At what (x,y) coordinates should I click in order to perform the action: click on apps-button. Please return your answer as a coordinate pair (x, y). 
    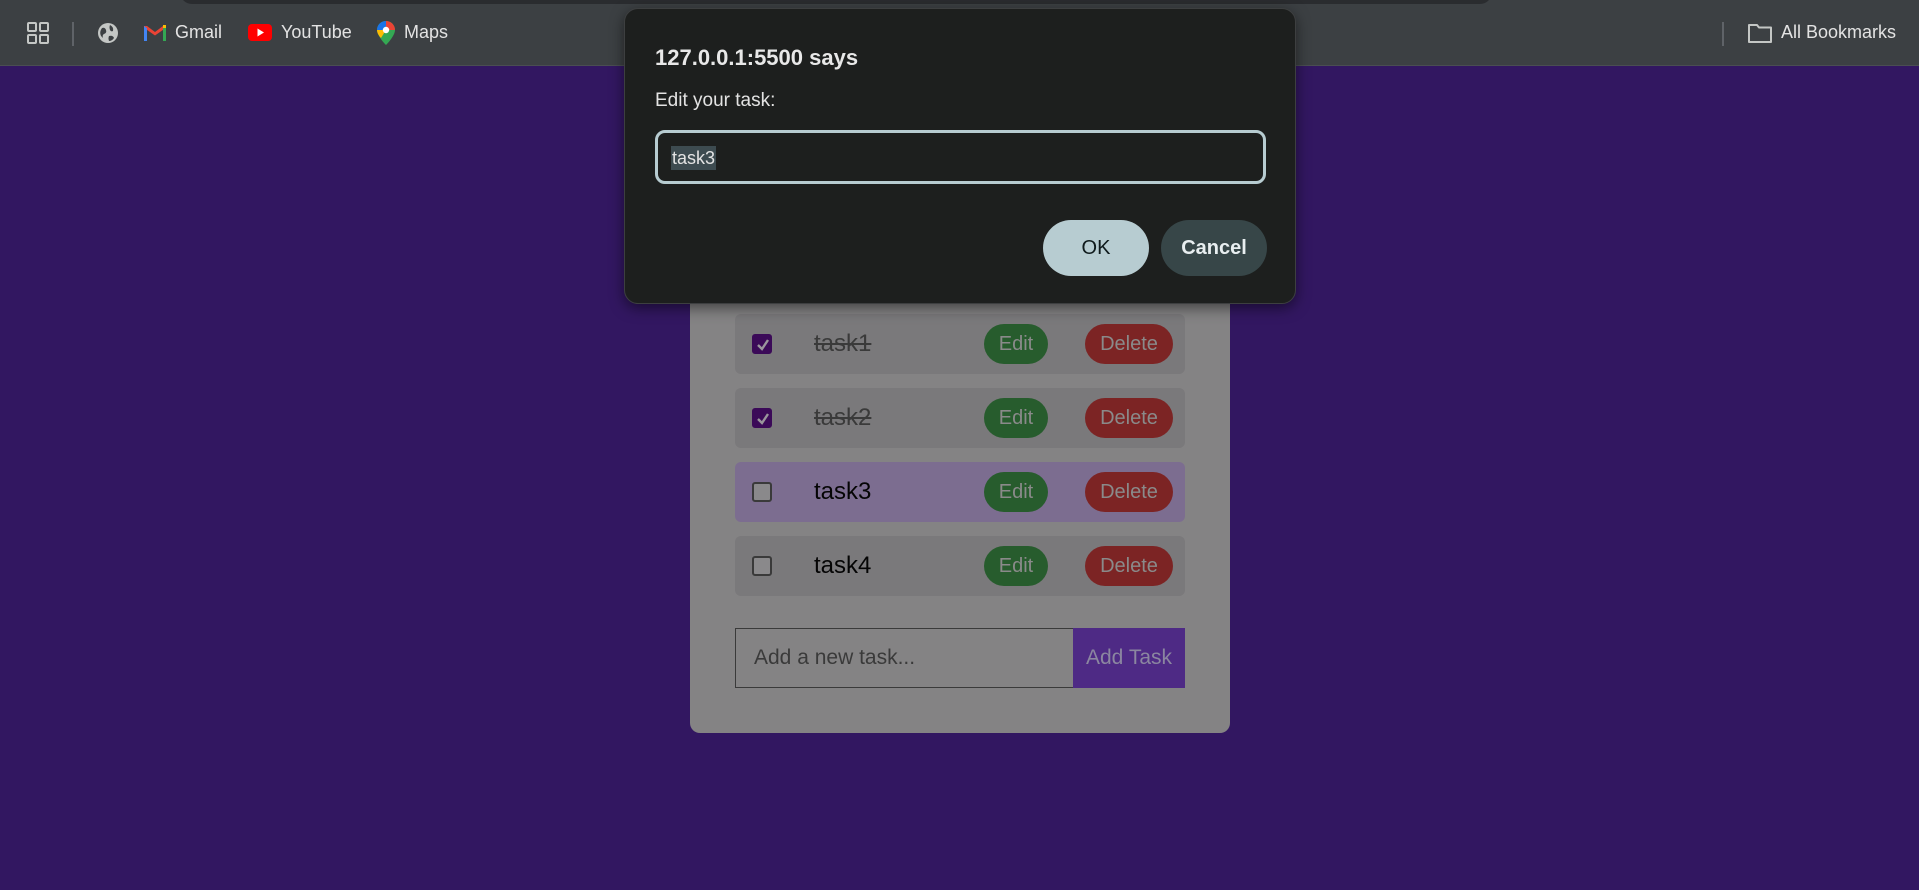
    Looking at the image, I should click on (38, 32).